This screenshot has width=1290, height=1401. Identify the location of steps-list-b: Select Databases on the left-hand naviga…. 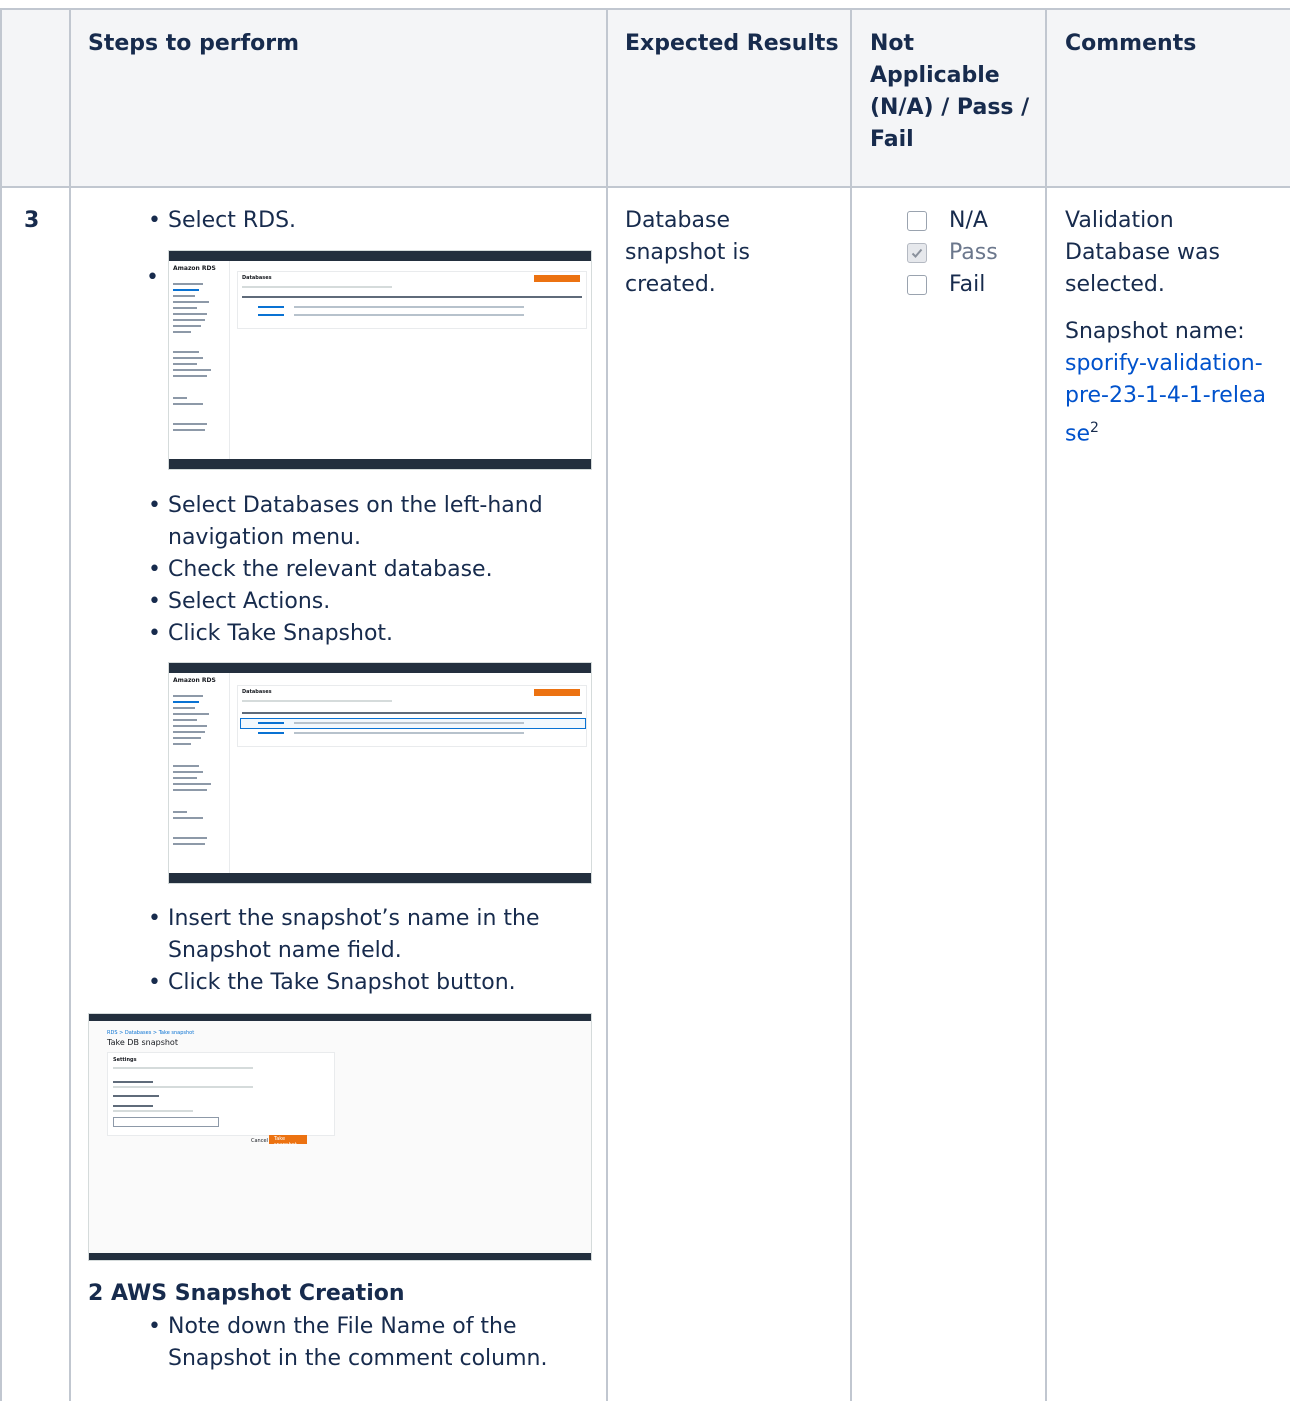
(366, 570).